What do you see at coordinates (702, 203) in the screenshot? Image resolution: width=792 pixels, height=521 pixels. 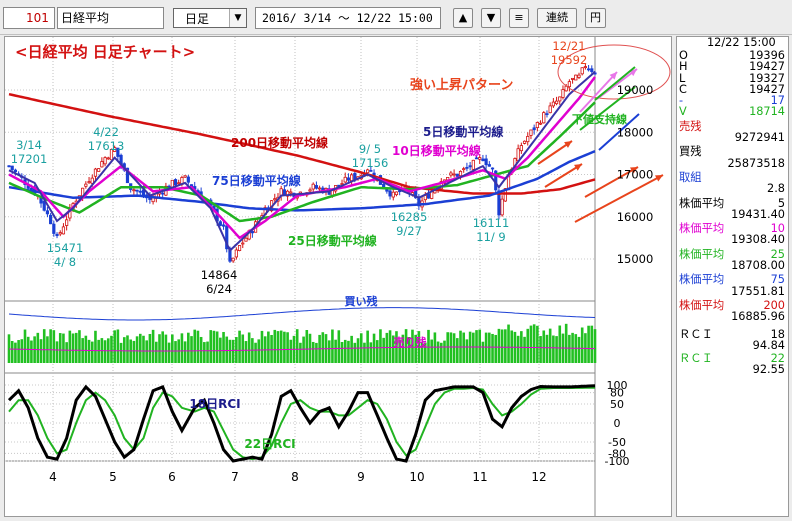 I see `ma-label-0: 株価平均` at bounding box center [702, 203].